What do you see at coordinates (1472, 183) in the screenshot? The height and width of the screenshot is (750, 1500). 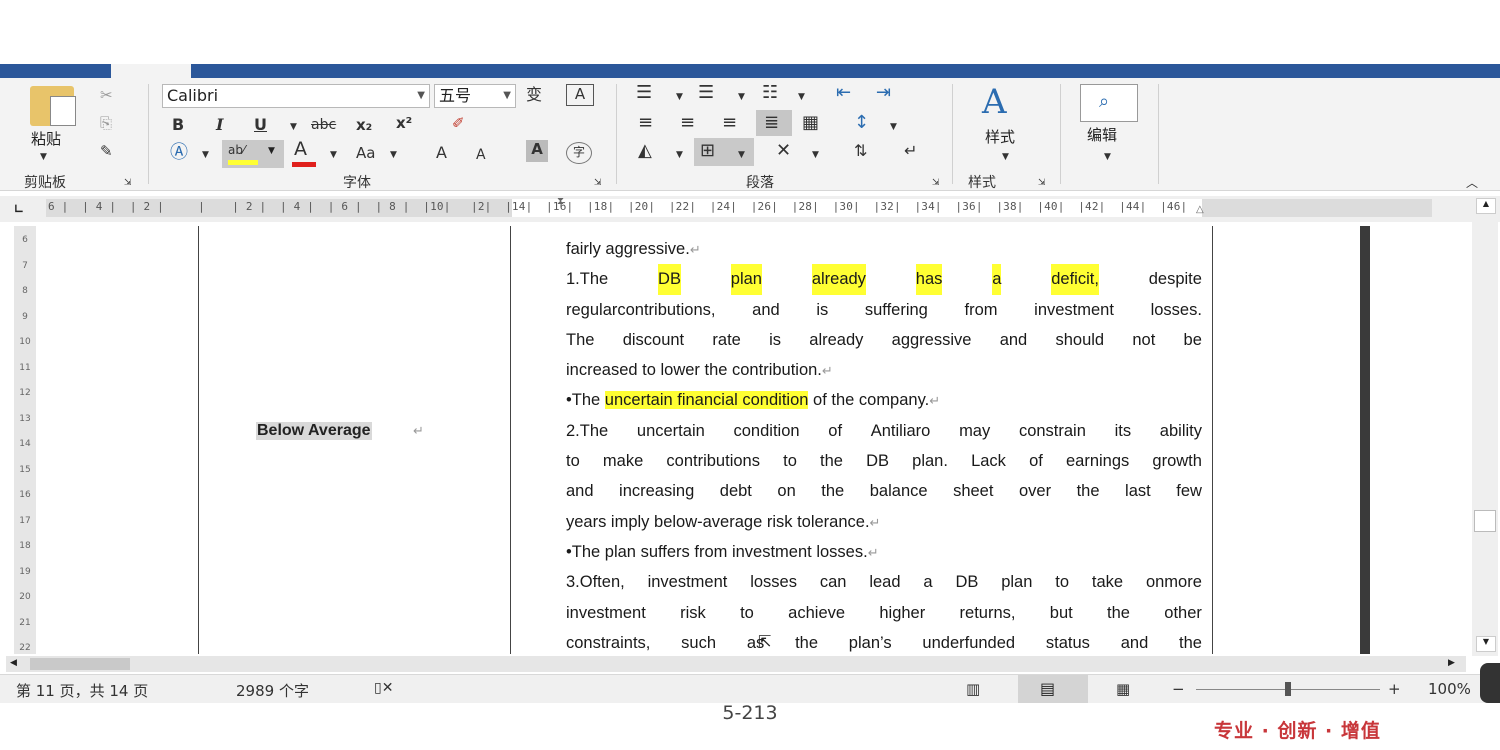 I see `collapse-ribbon-icon: ︿` at bounding box center [1472, 183].